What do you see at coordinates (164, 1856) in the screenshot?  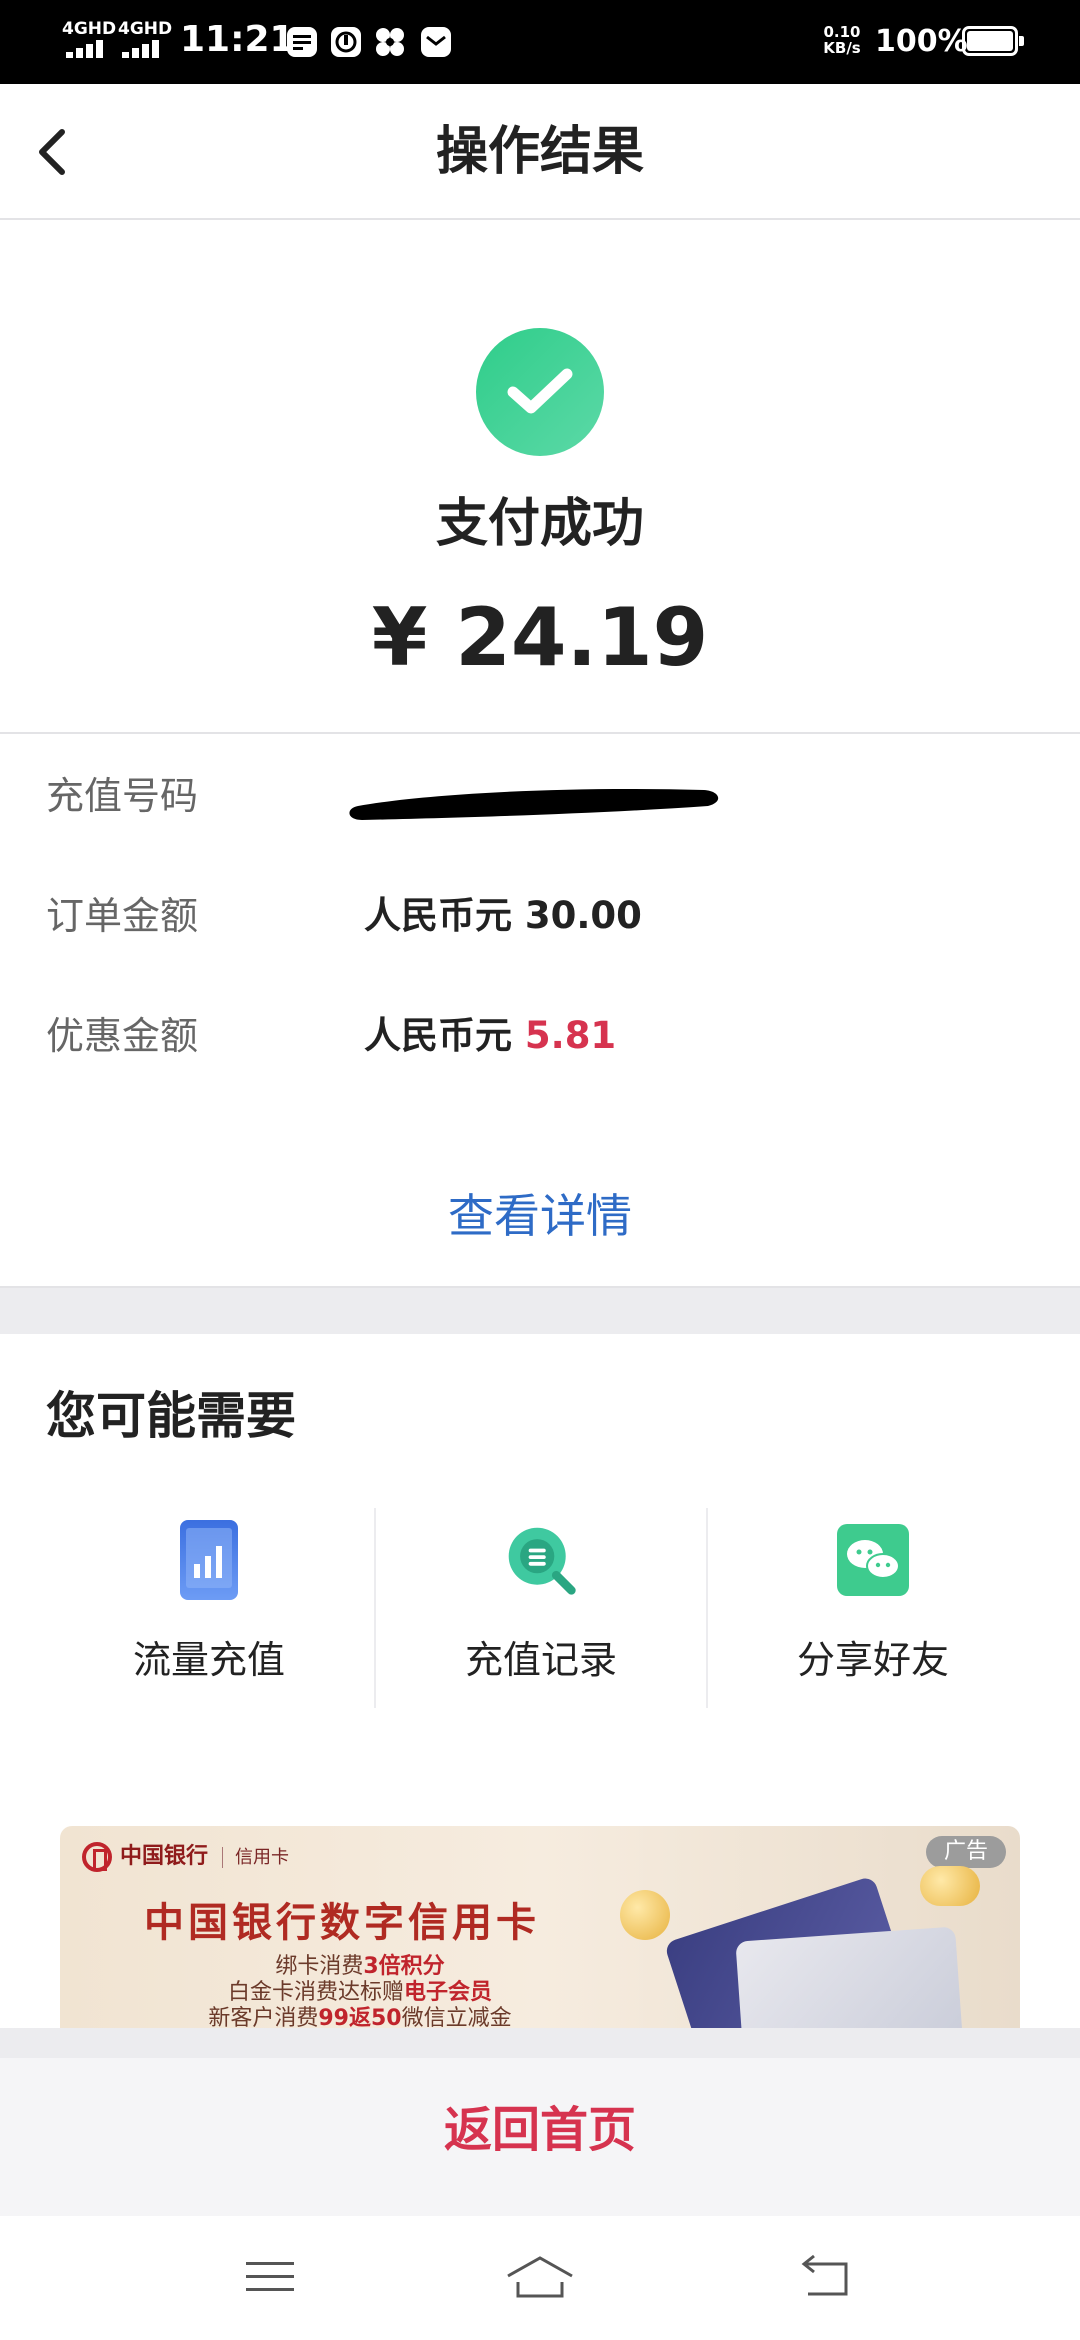 I see `ad-brand-name: 中国银行` at bounding box center [164, 1856].